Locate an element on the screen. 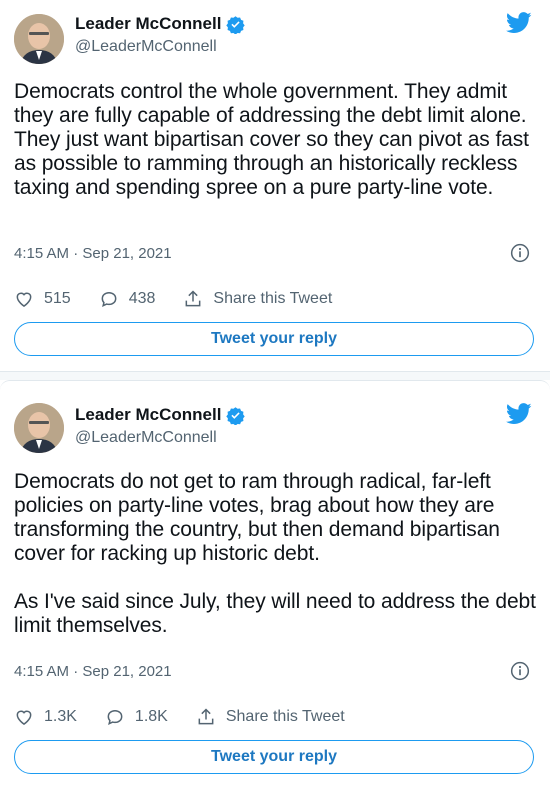 The image size is (550, 792). like-button: 1.3K is located at coordinates (45, 717).